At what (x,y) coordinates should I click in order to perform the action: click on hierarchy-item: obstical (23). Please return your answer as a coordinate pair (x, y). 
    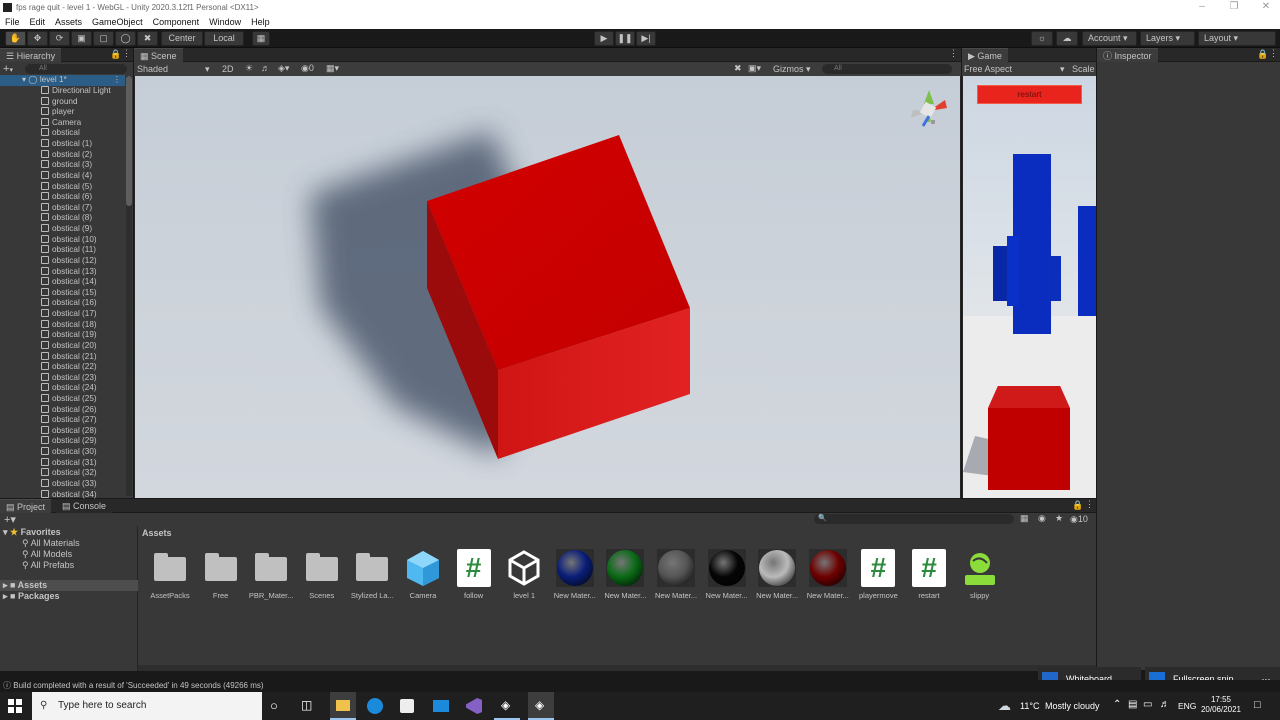
    Looking at the image, I should click on (62, 378).